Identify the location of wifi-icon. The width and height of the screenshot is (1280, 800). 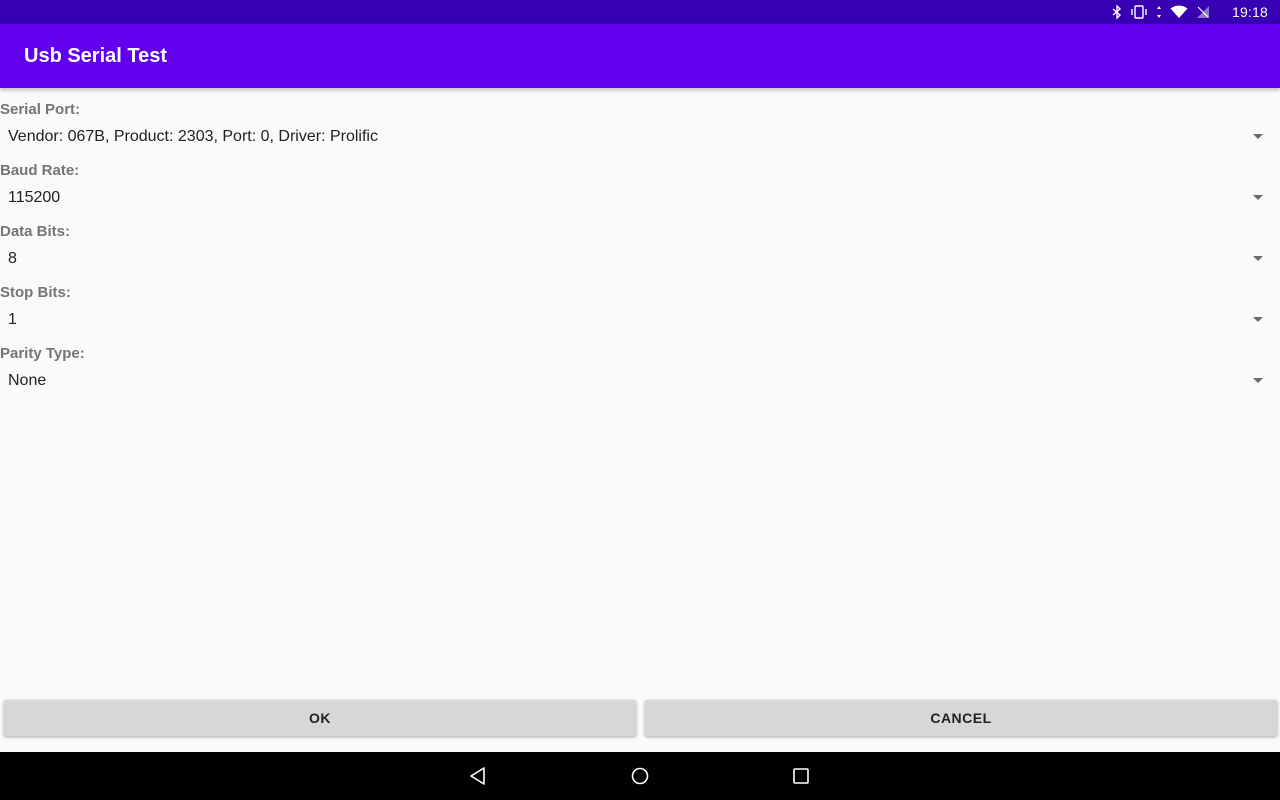
(1179, 11).